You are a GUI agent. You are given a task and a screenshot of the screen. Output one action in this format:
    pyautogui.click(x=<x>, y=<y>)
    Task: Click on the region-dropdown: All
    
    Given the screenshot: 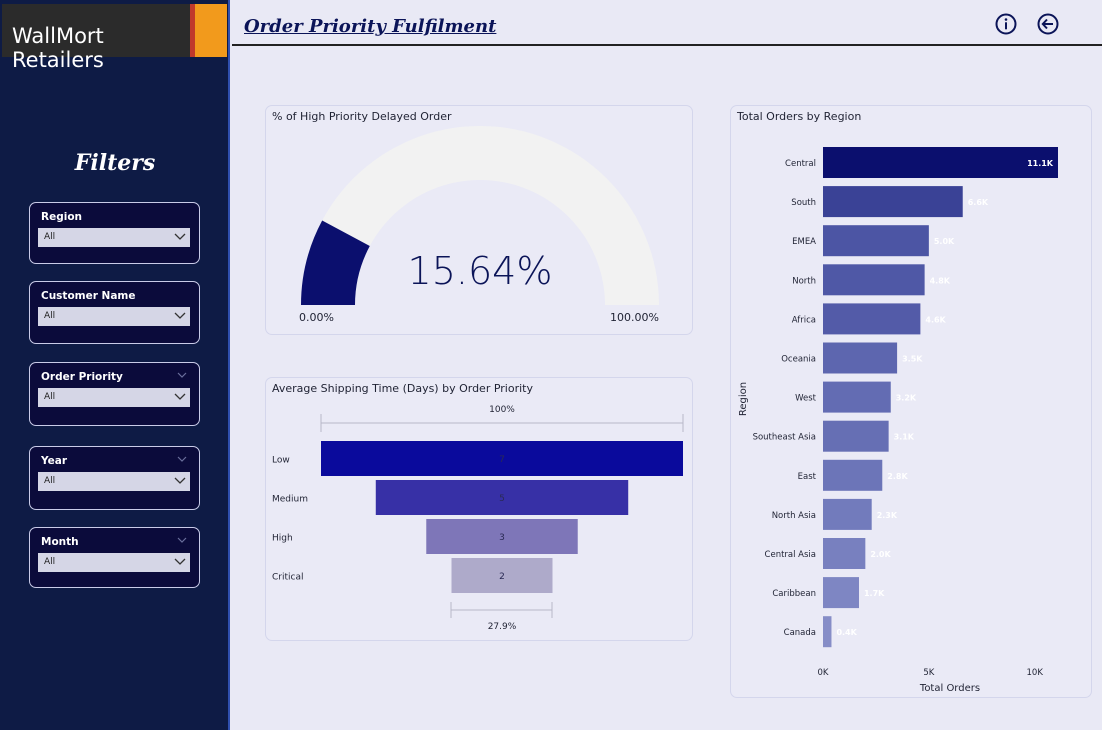 What is the action you would take?
    pyautogui.click(x=114, y=237)
    